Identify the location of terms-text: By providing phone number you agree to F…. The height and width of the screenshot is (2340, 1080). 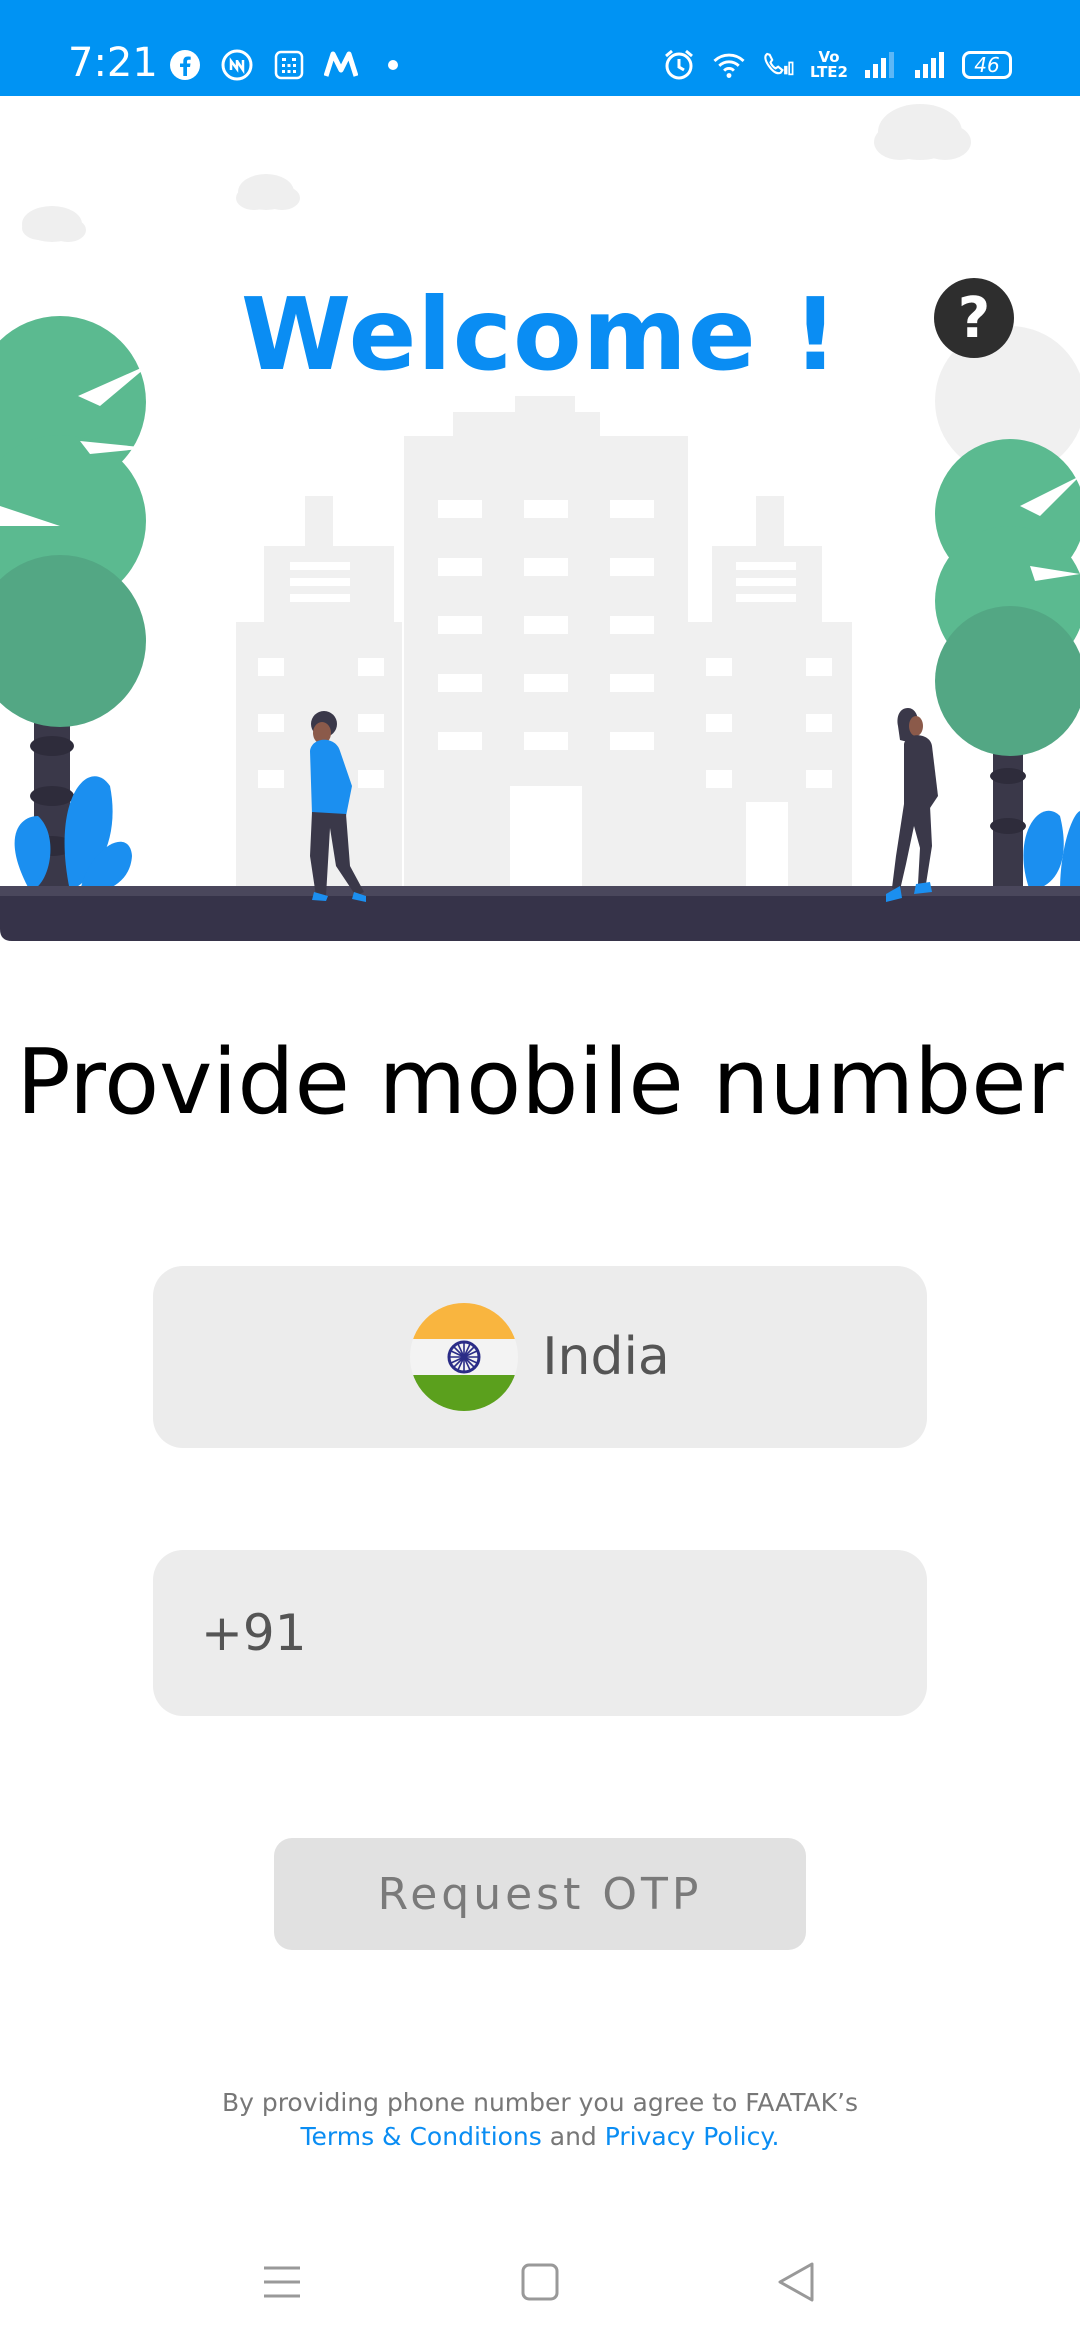
(540, 2102).